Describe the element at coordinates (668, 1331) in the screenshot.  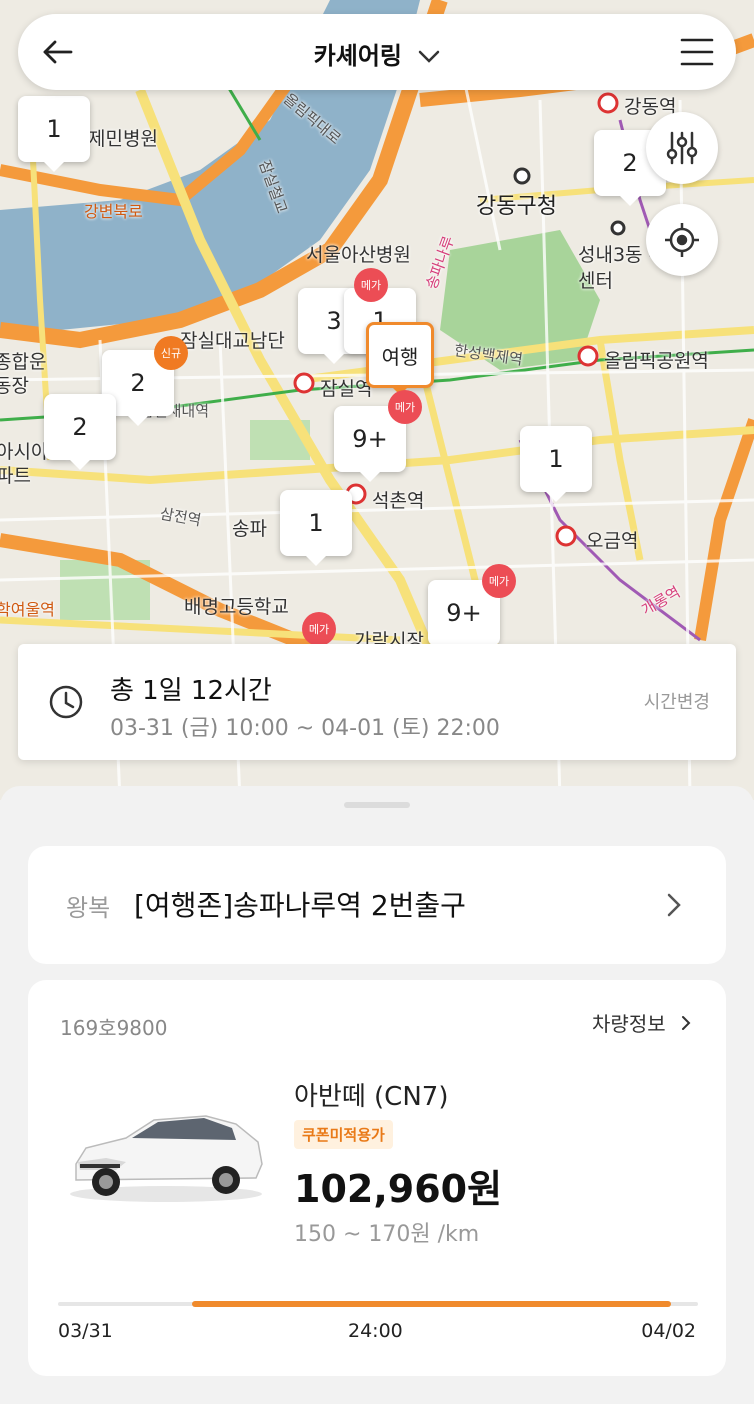
I see `timeline-end-label: 04/02` at that location.